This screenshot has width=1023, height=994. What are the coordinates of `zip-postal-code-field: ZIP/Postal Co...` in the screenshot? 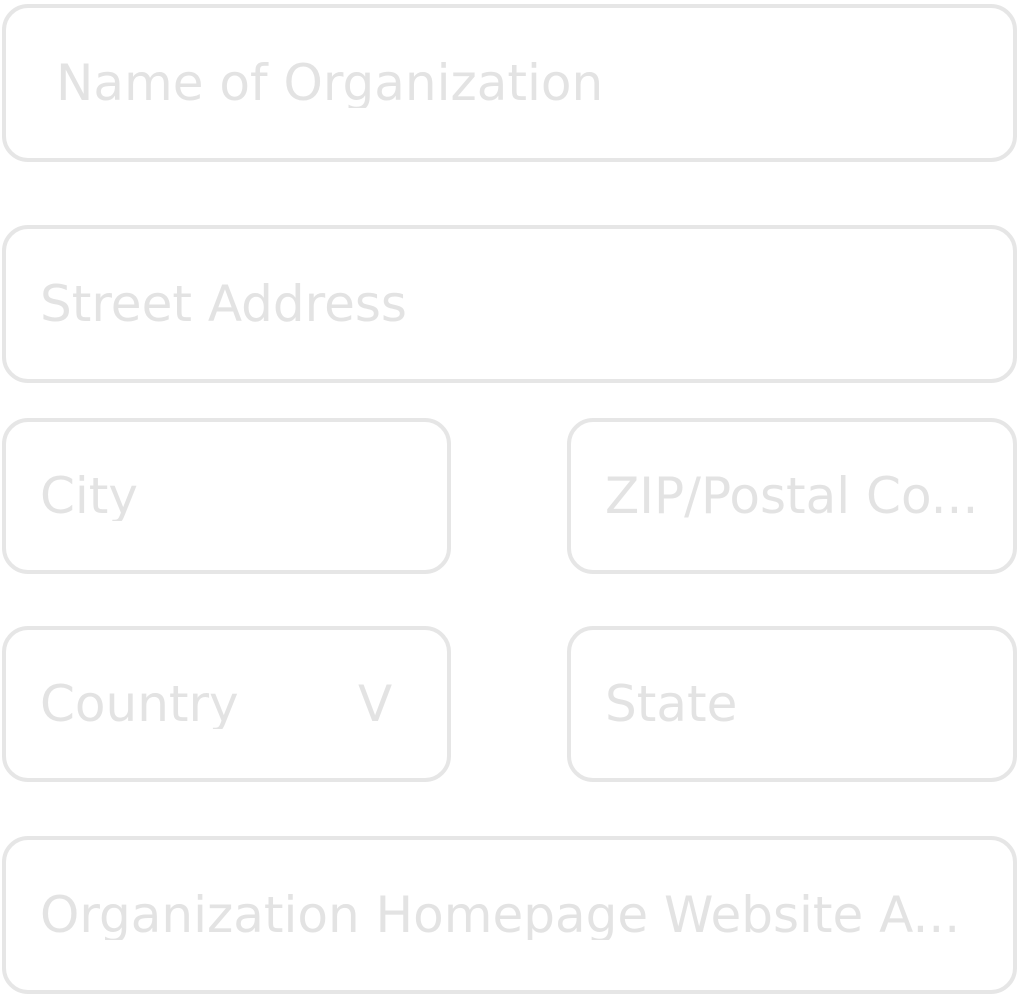 It's located at (792, 496).